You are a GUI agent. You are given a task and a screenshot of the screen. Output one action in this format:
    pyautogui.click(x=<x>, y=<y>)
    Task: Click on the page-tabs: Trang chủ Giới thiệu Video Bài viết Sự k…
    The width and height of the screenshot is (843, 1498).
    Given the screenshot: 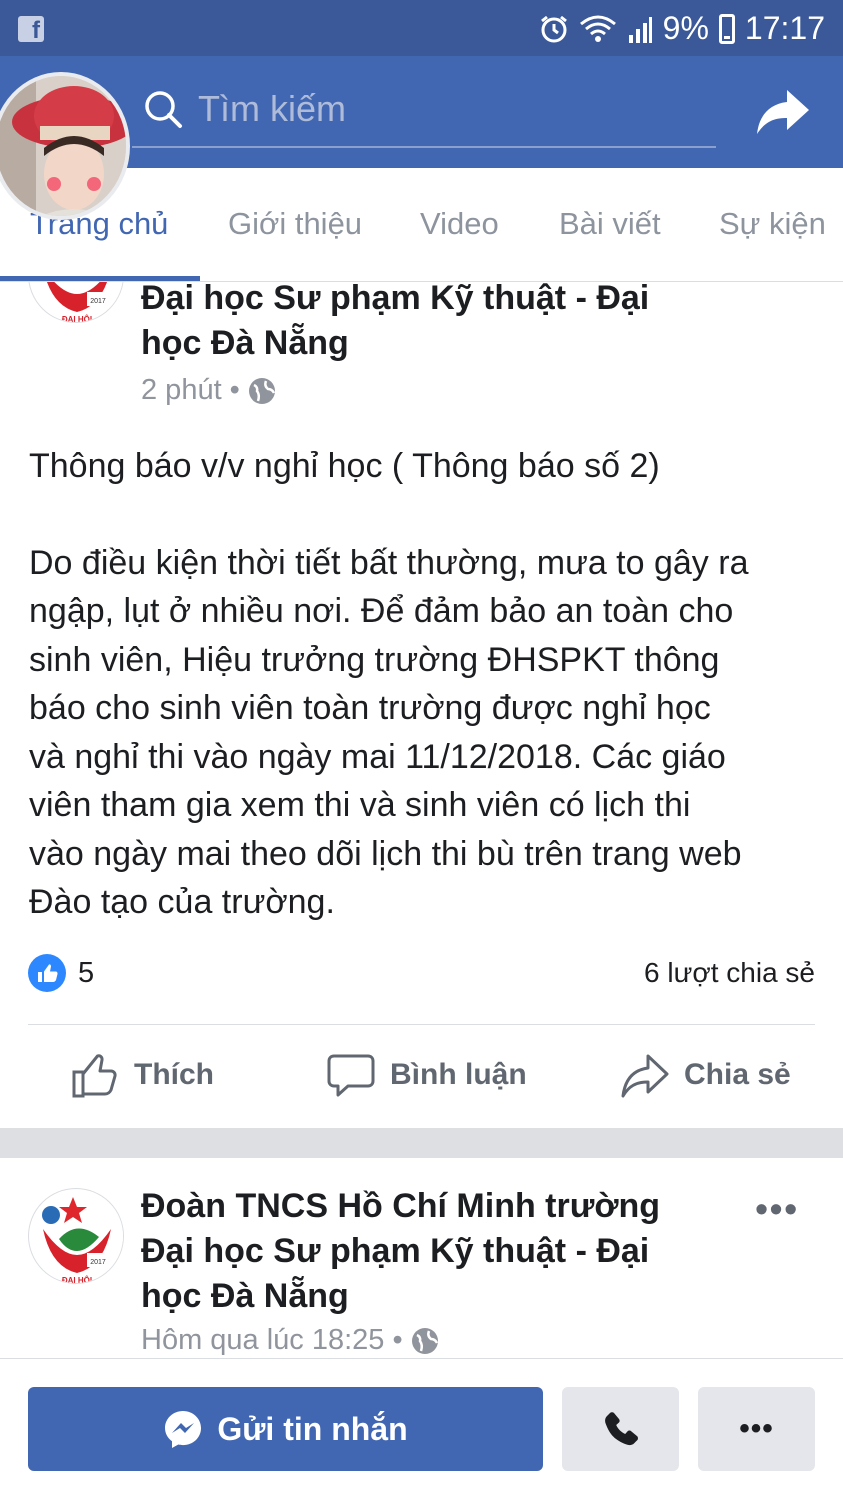 What is the action you would take?
    pyautogui.click(x=421, y=225)
    